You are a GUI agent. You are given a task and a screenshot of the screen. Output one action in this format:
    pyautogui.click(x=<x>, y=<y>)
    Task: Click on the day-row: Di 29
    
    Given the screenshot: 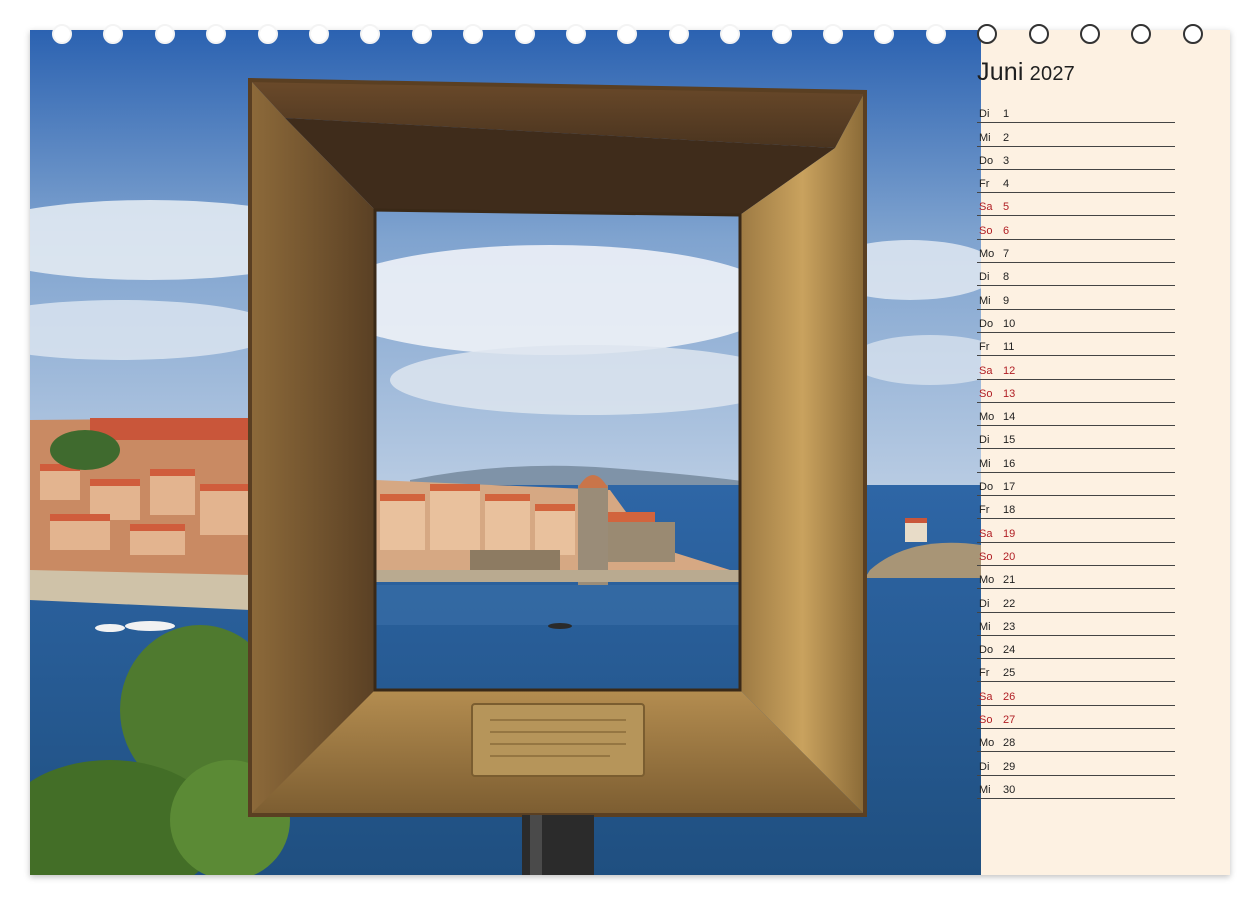 What is the action you would take?
    pyautogui.click(x=1076, y=764)
    